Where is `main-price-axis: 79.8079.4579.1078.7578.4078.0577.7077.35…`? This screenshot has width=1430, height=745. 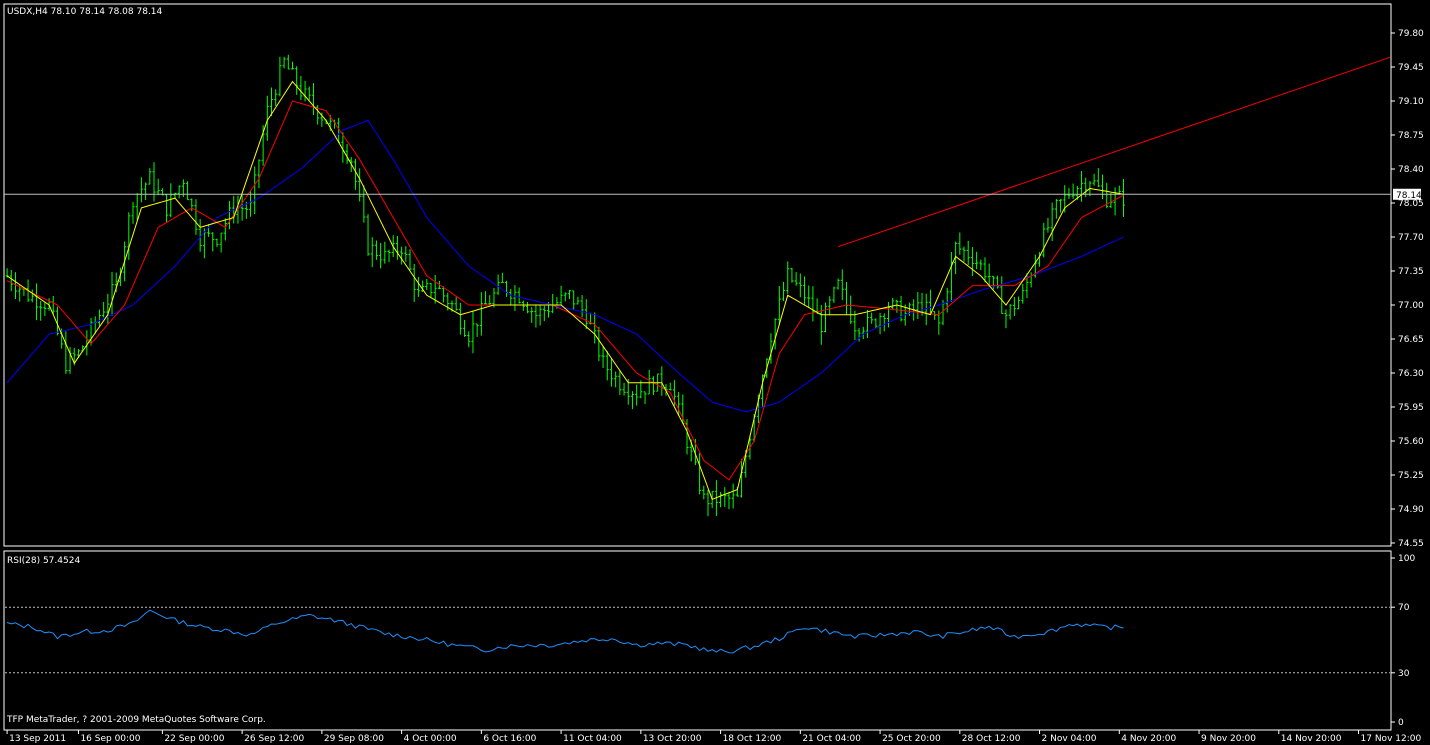
main-price-axis: 79.8079.4579.1078.7578.4078.0577.7077.35… is located at coordinates (1407, 289).